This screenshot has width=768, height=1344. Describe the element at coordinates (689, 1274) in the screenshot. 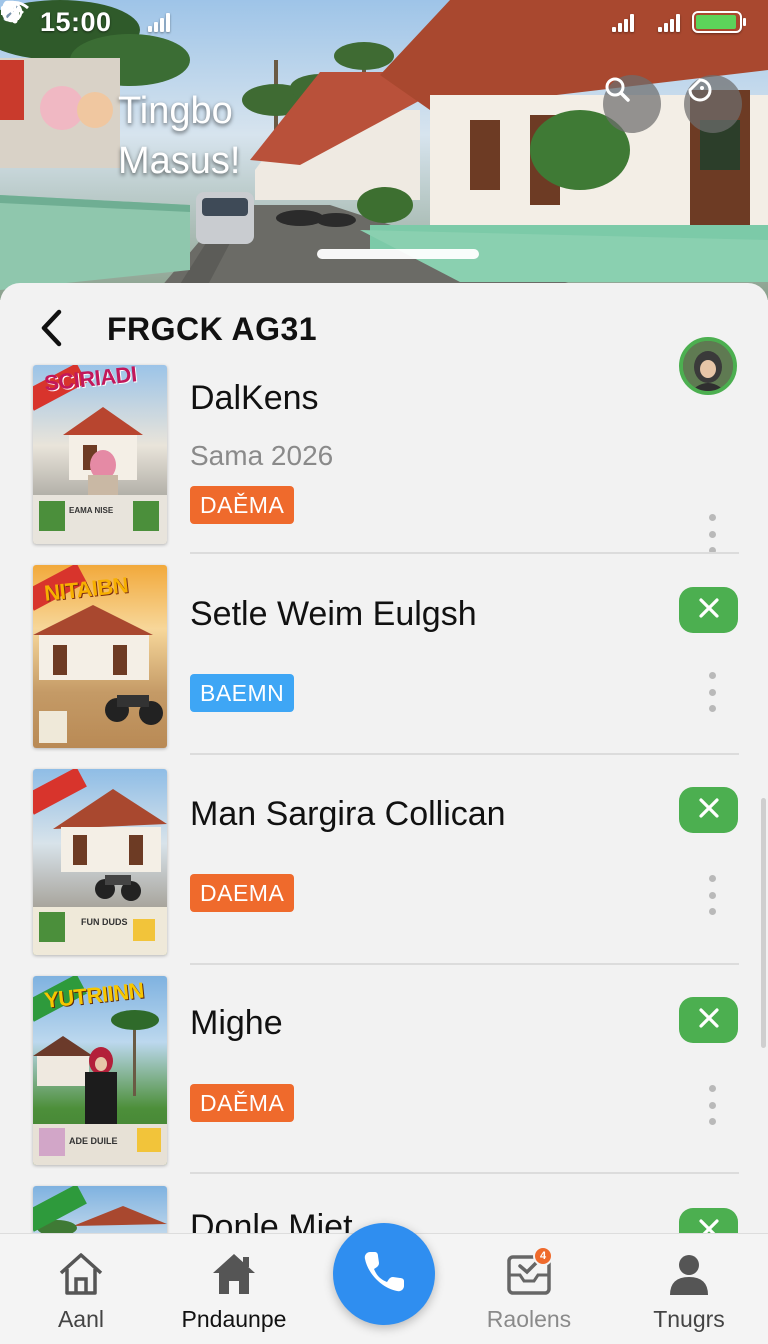

I see `person-icon` at that location.